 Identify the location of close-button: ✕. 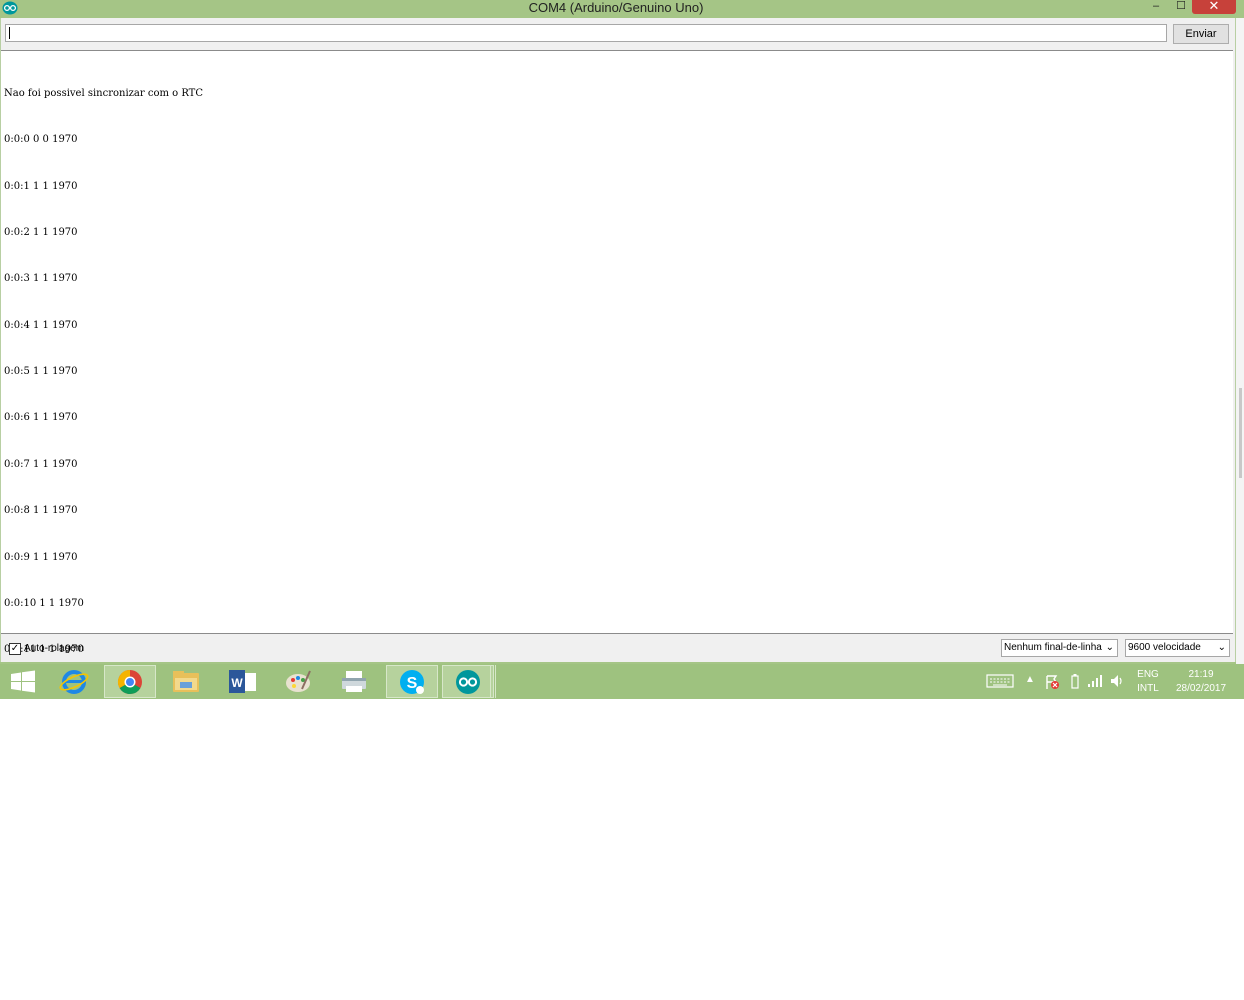
(1214, 7).